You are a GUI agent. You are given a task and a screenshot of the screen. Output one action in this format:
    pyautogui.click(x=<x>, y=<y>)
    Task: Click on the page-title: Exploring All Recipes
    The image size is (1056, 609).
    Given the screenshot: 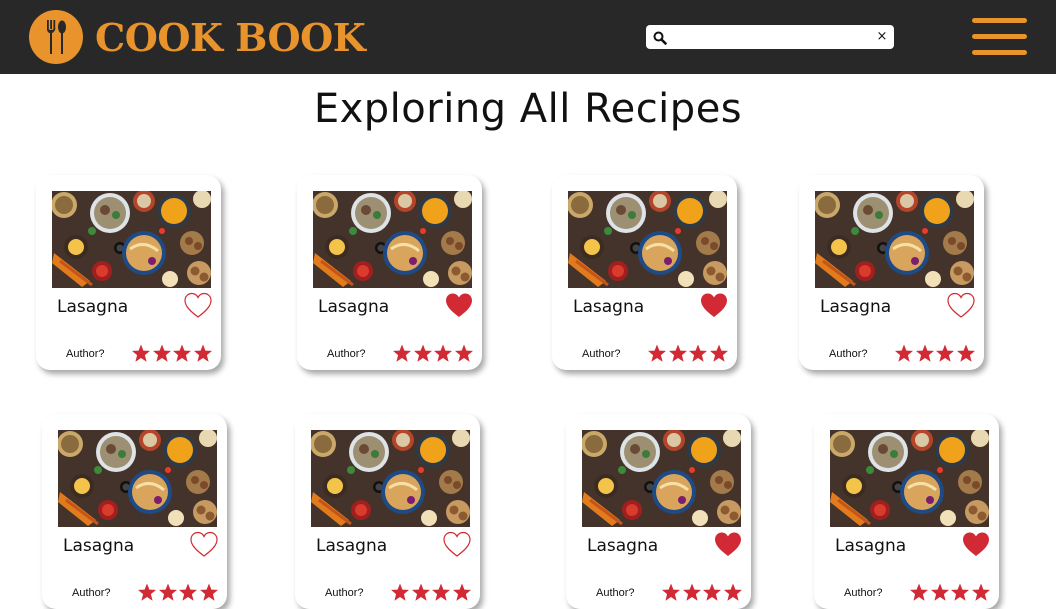 What is the action you would take?
    pyautogui.click(x=528, y=109)
    